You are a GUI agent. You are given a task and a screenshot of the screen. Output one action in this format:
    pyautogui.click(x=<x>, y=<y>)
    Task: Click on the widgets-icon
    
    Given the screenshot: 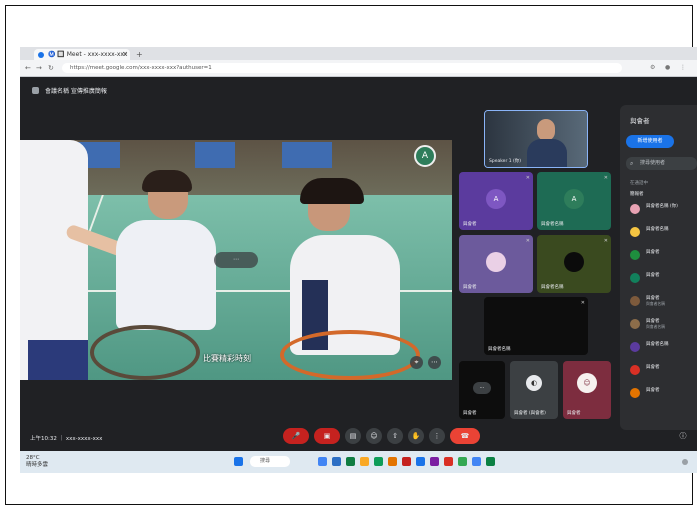 What is the action you would take?
    pyautogui.click(x=336, y=461)
    